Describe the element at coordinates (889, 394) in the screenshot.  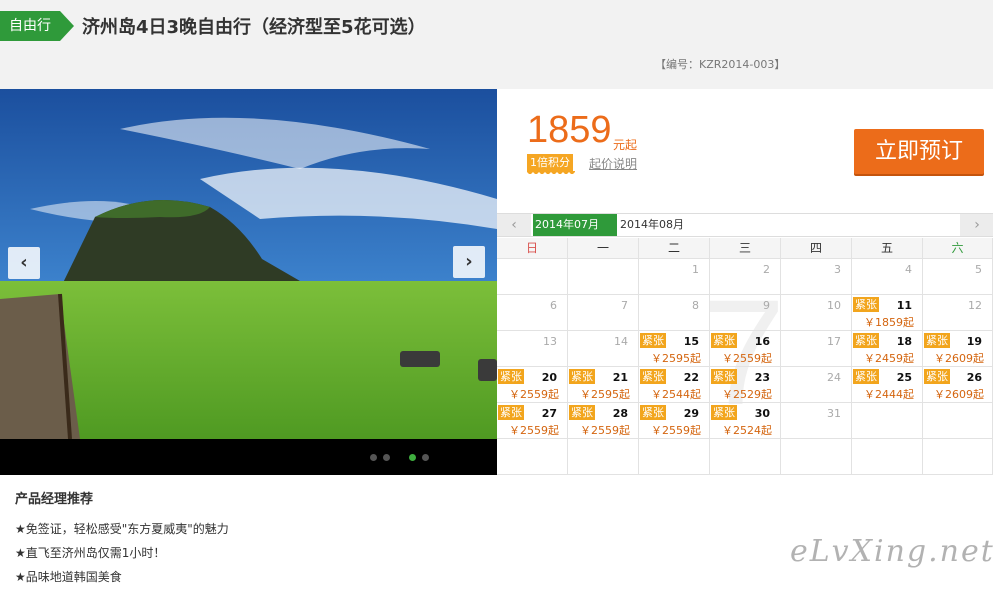
I see `day-price: ￥2444起` at that location.